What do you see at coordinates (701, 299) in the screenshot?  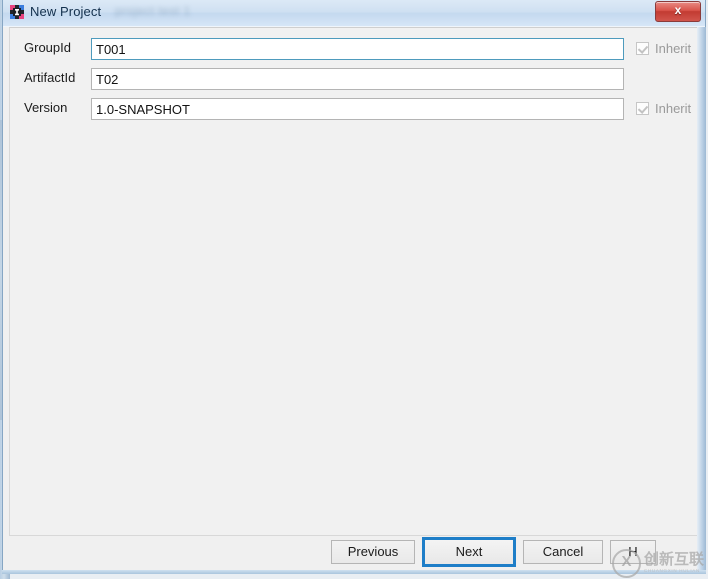 I see `window-right-frame-edge` at bounding box center [701, 299].